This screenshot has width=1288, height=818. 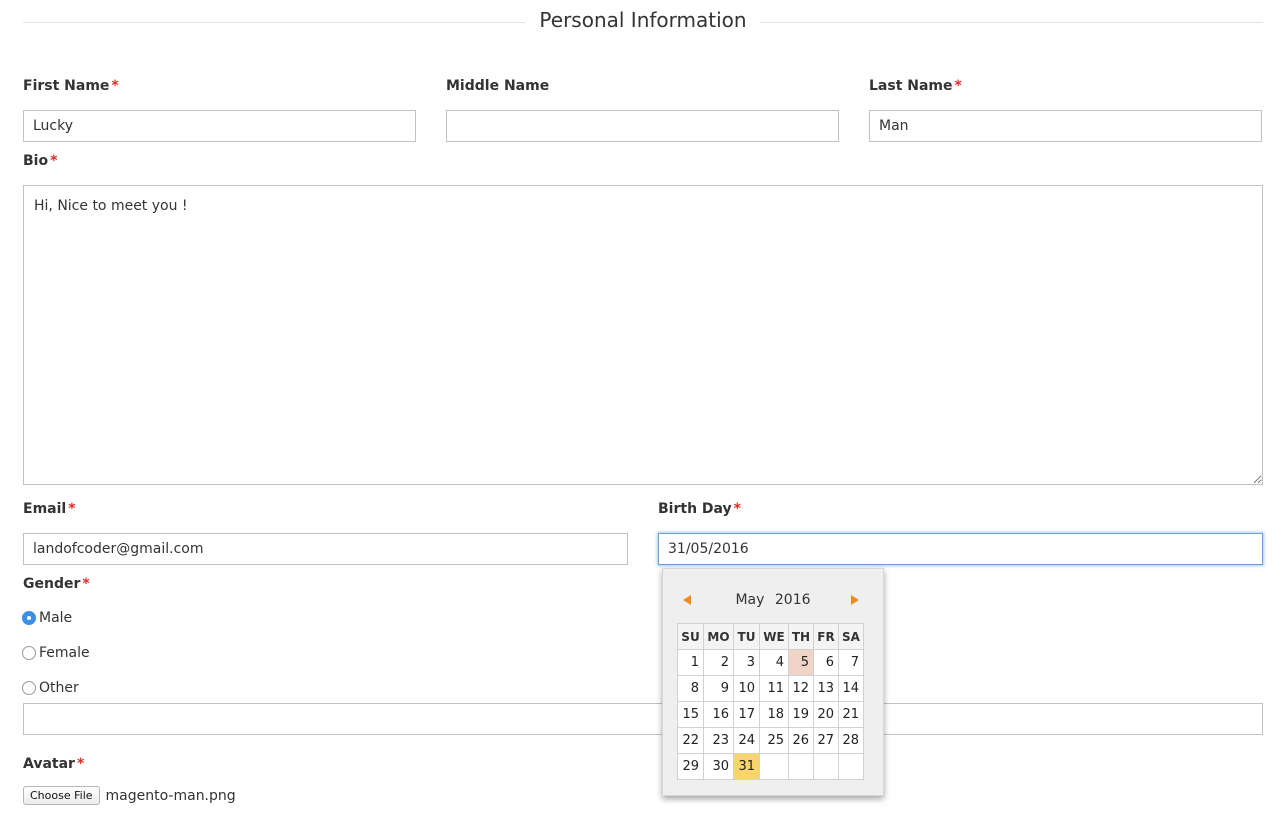 What do you see at coordinates (52, 584) in the screenshot?
I see `gender-label-text: Gender` at bounding box center [52, 584].